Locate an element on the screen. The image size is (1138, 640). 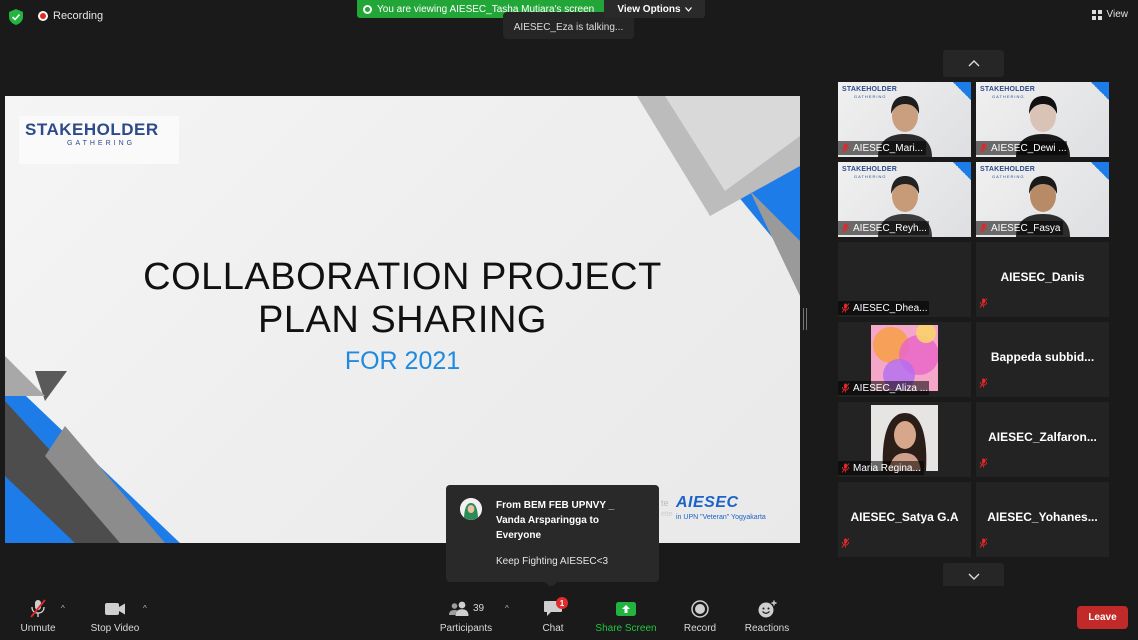
stop-video-label: Stop Video is located at coordinates (115, 628).